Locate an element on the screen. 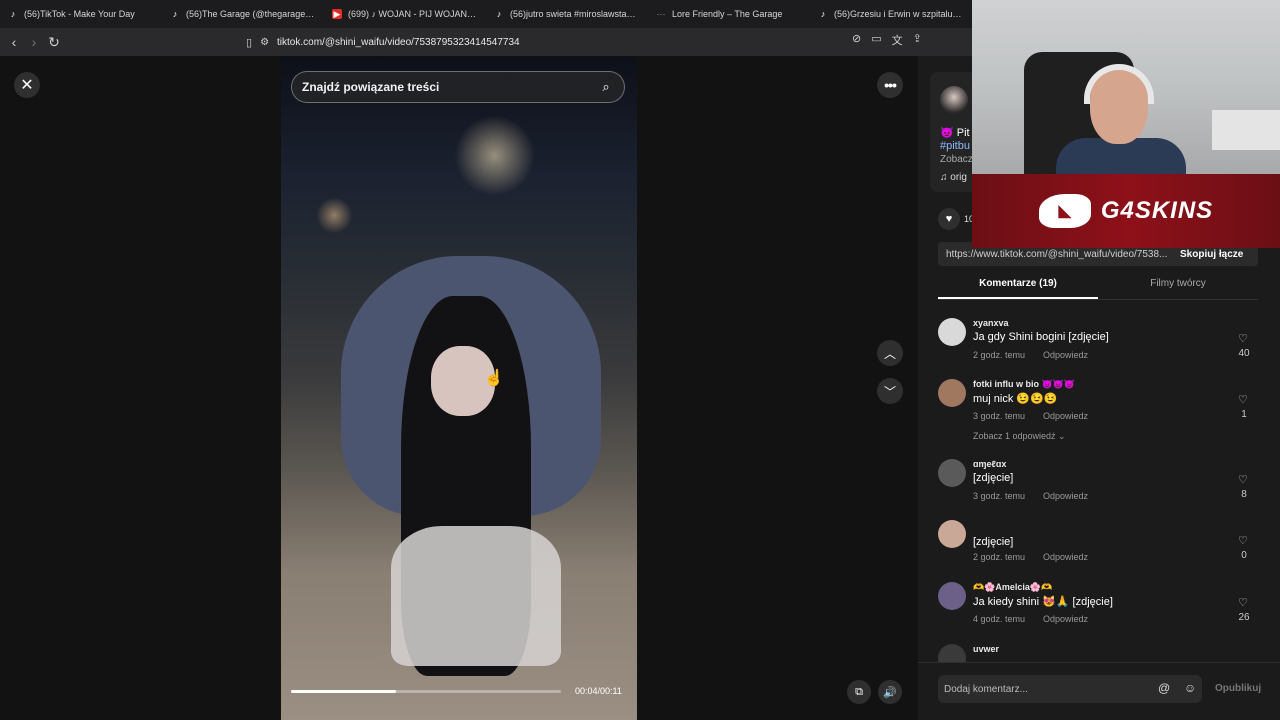 The height and width of the screenshot is (720, 1280). comment-like-count: 26 is located at coordinates (1244, 617).